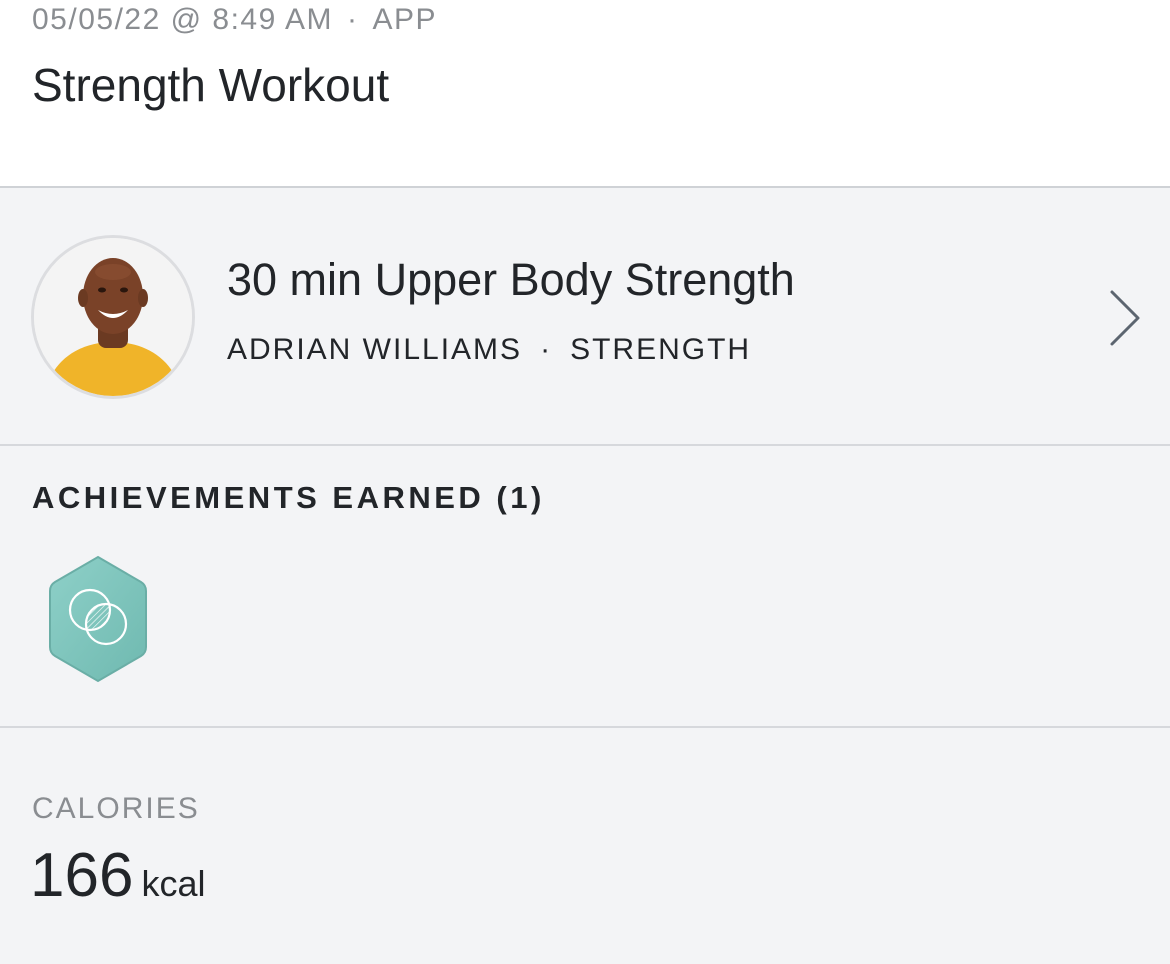 The image size is (1170, 964). Describe the element at coordinates (211, 85) in the screenshot. I see `page-title: Strength Workout` at that location.